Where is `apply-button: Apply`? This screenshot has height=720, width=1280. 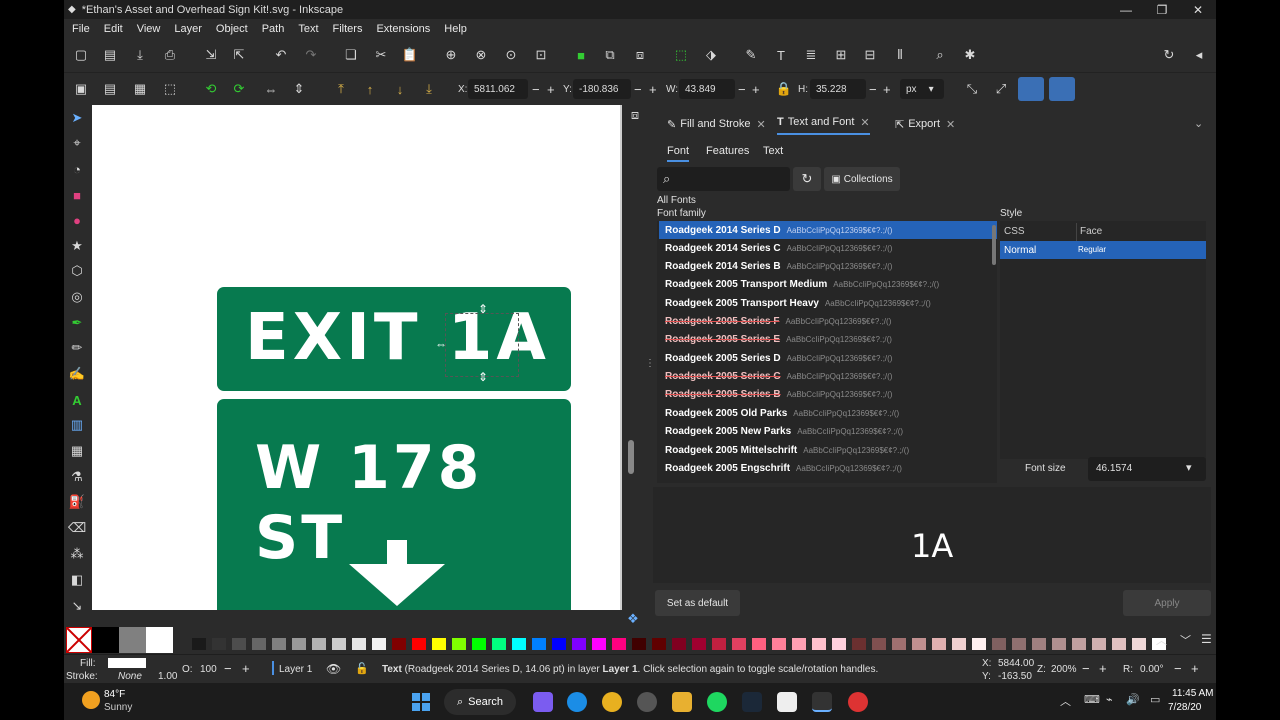 apply-button: Apply is located at coordinates (1167, 603).